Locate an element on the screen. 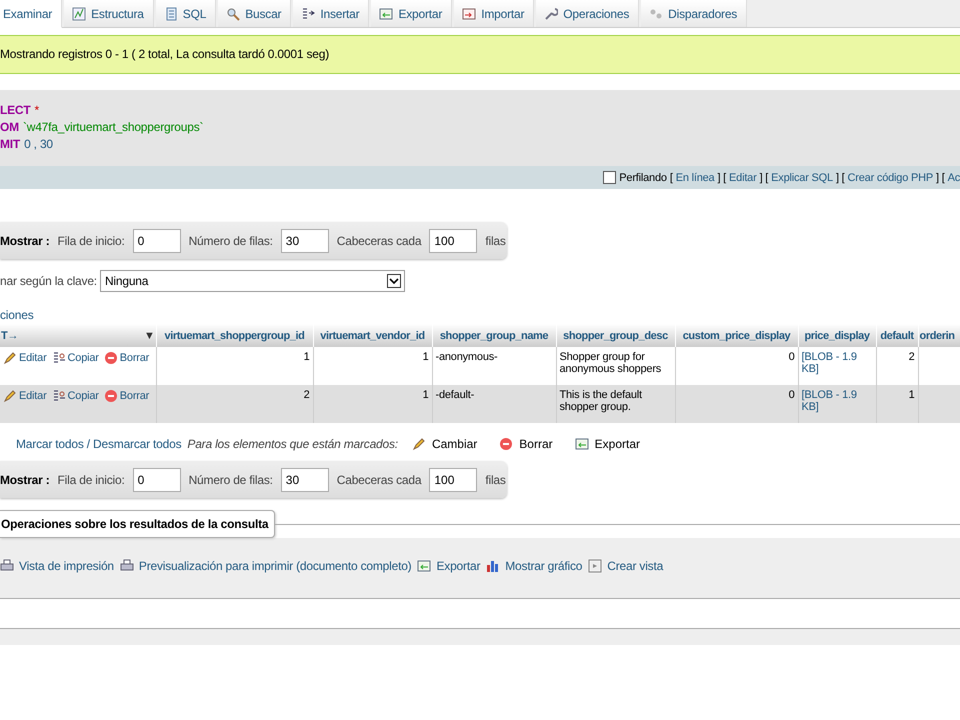 This screenshot has height=720, width=960. checkbox is located at coordinates (609, 177).